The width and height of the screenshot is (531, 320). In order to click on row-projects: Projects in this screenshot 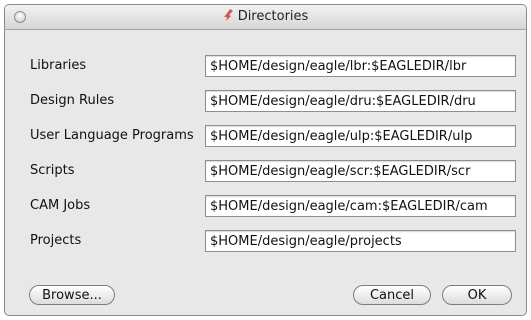, I will do `click(265, 242)`.